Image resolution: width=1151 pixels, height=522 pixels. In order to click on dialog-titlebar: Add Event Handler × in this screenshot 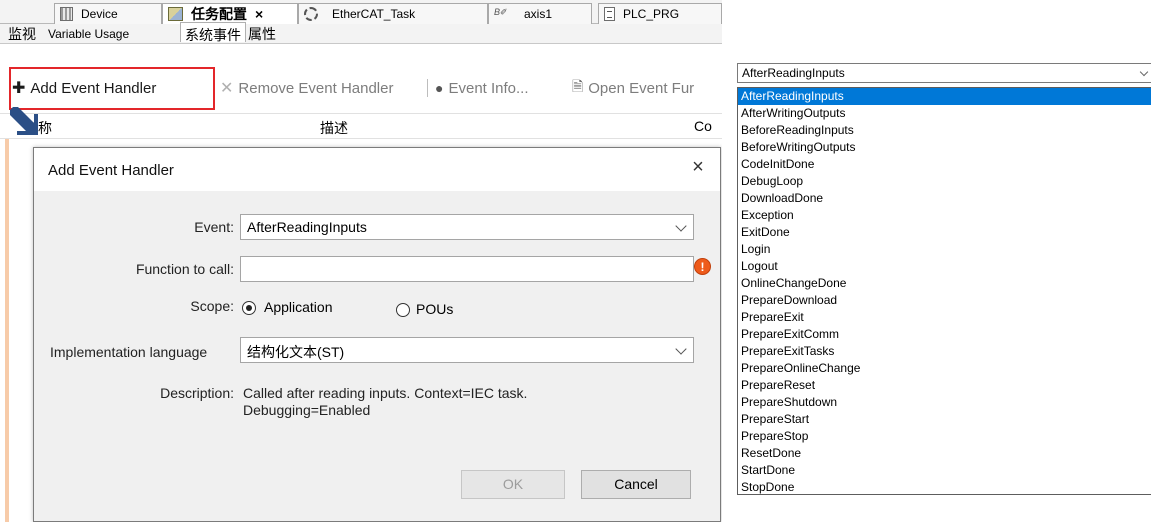, I will do `click(377, 169)`.